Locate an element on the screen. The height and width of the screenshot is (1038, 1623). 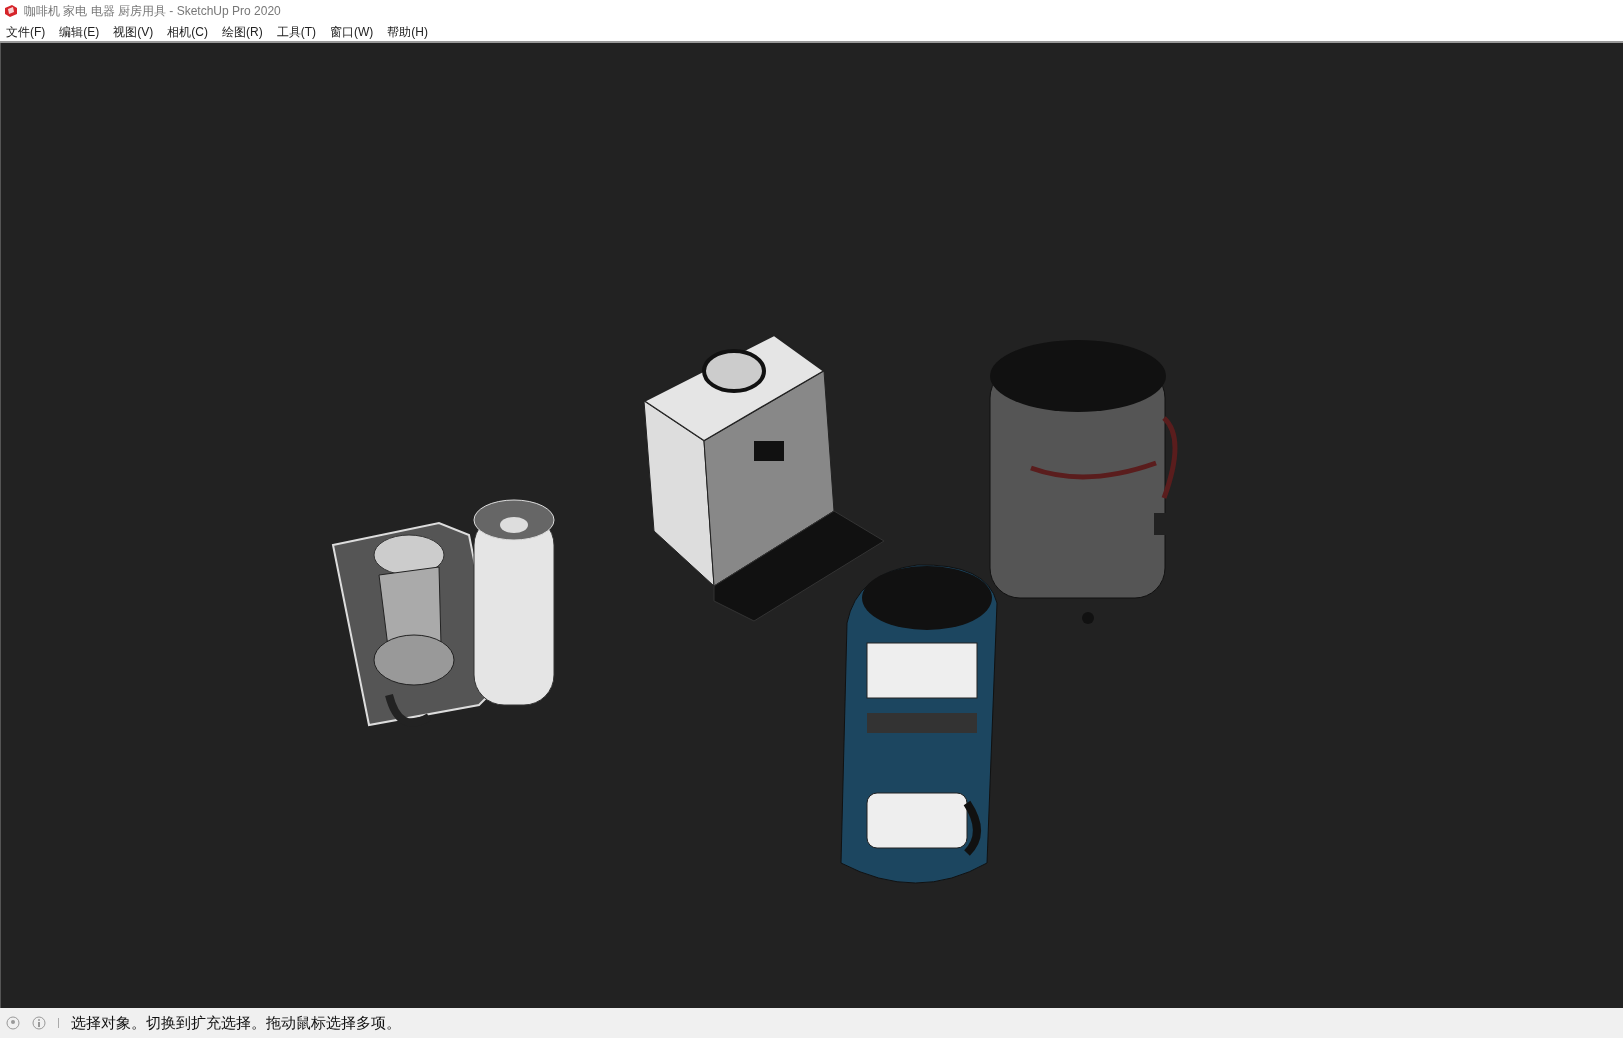
geo-location-icon is located at coordinates (13, 1023).